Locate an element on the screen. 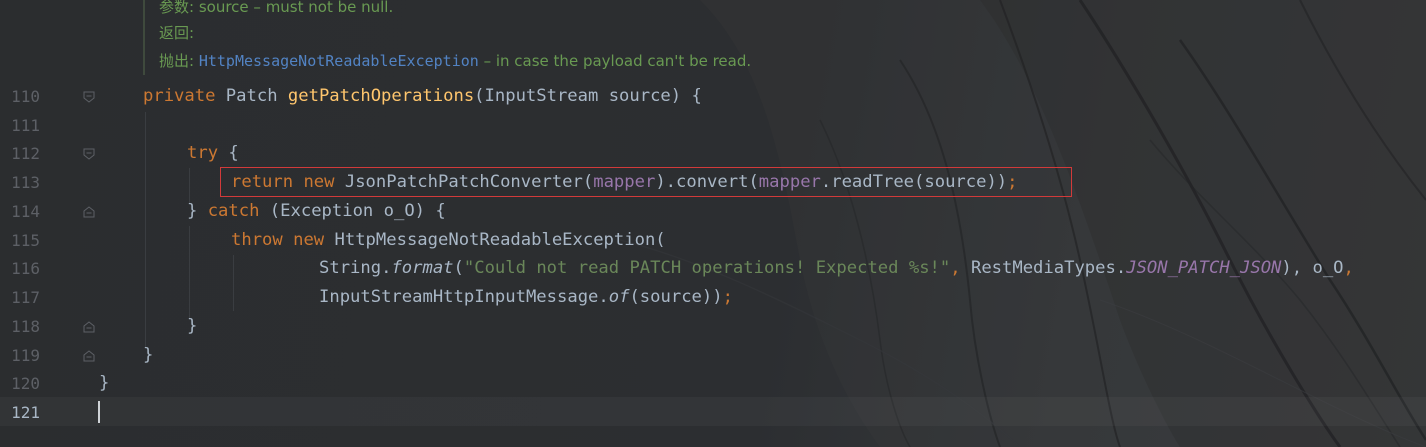 This screenshot has width=1426, height=447. line-number: 117 is located at coordinates (25, 297).